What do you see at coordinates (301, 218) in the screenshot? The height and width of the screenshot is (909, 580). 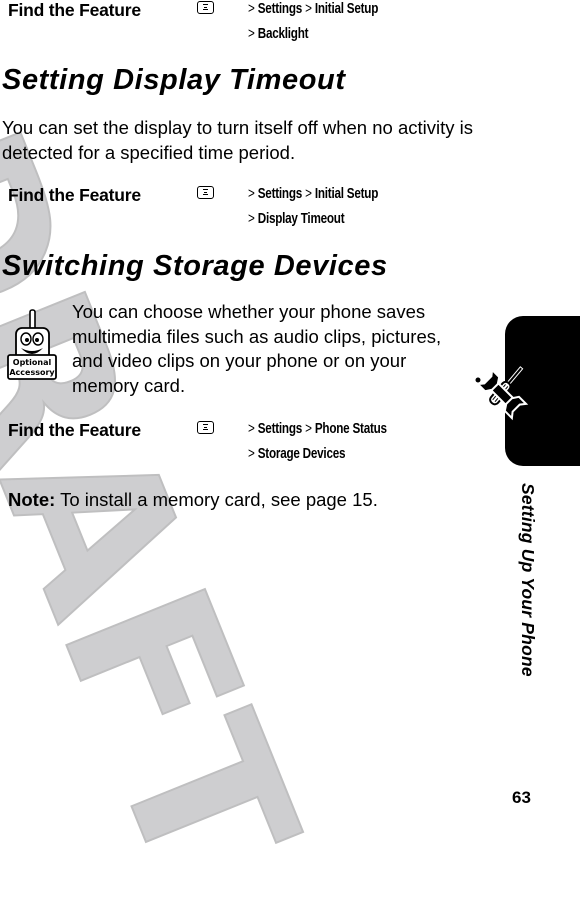 I see `menu-path-step: Display Timeout` at bounding box center [301, 218].